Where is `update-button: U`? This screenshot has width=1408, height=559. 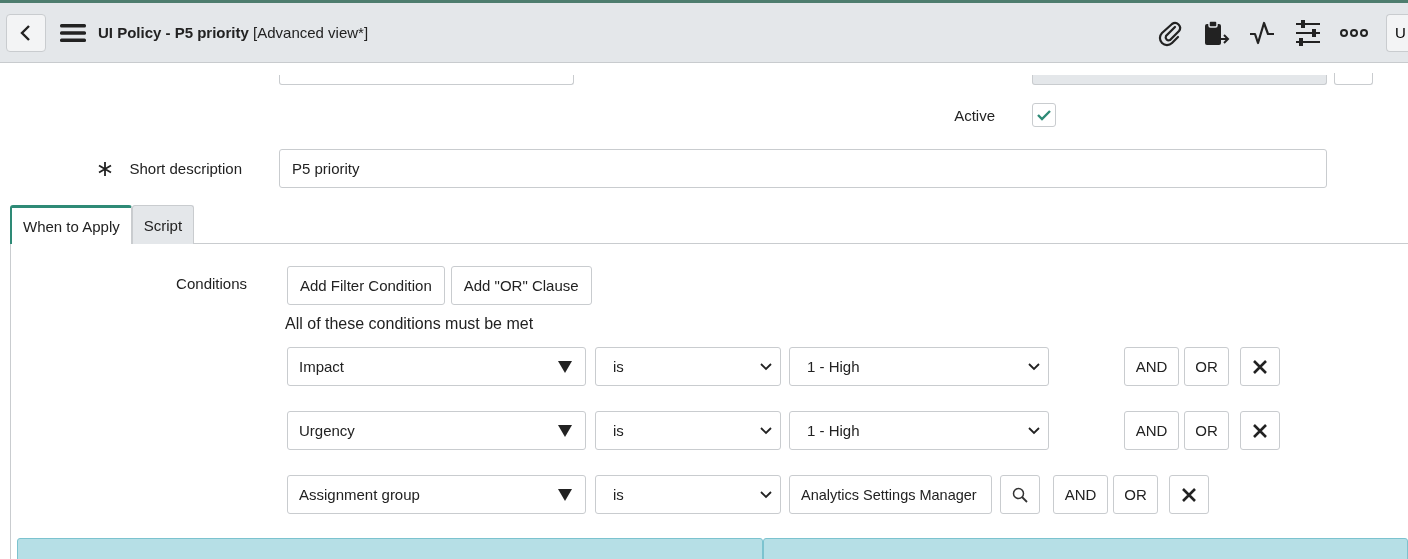
update-button: U is located at coordinates (1397, 32).